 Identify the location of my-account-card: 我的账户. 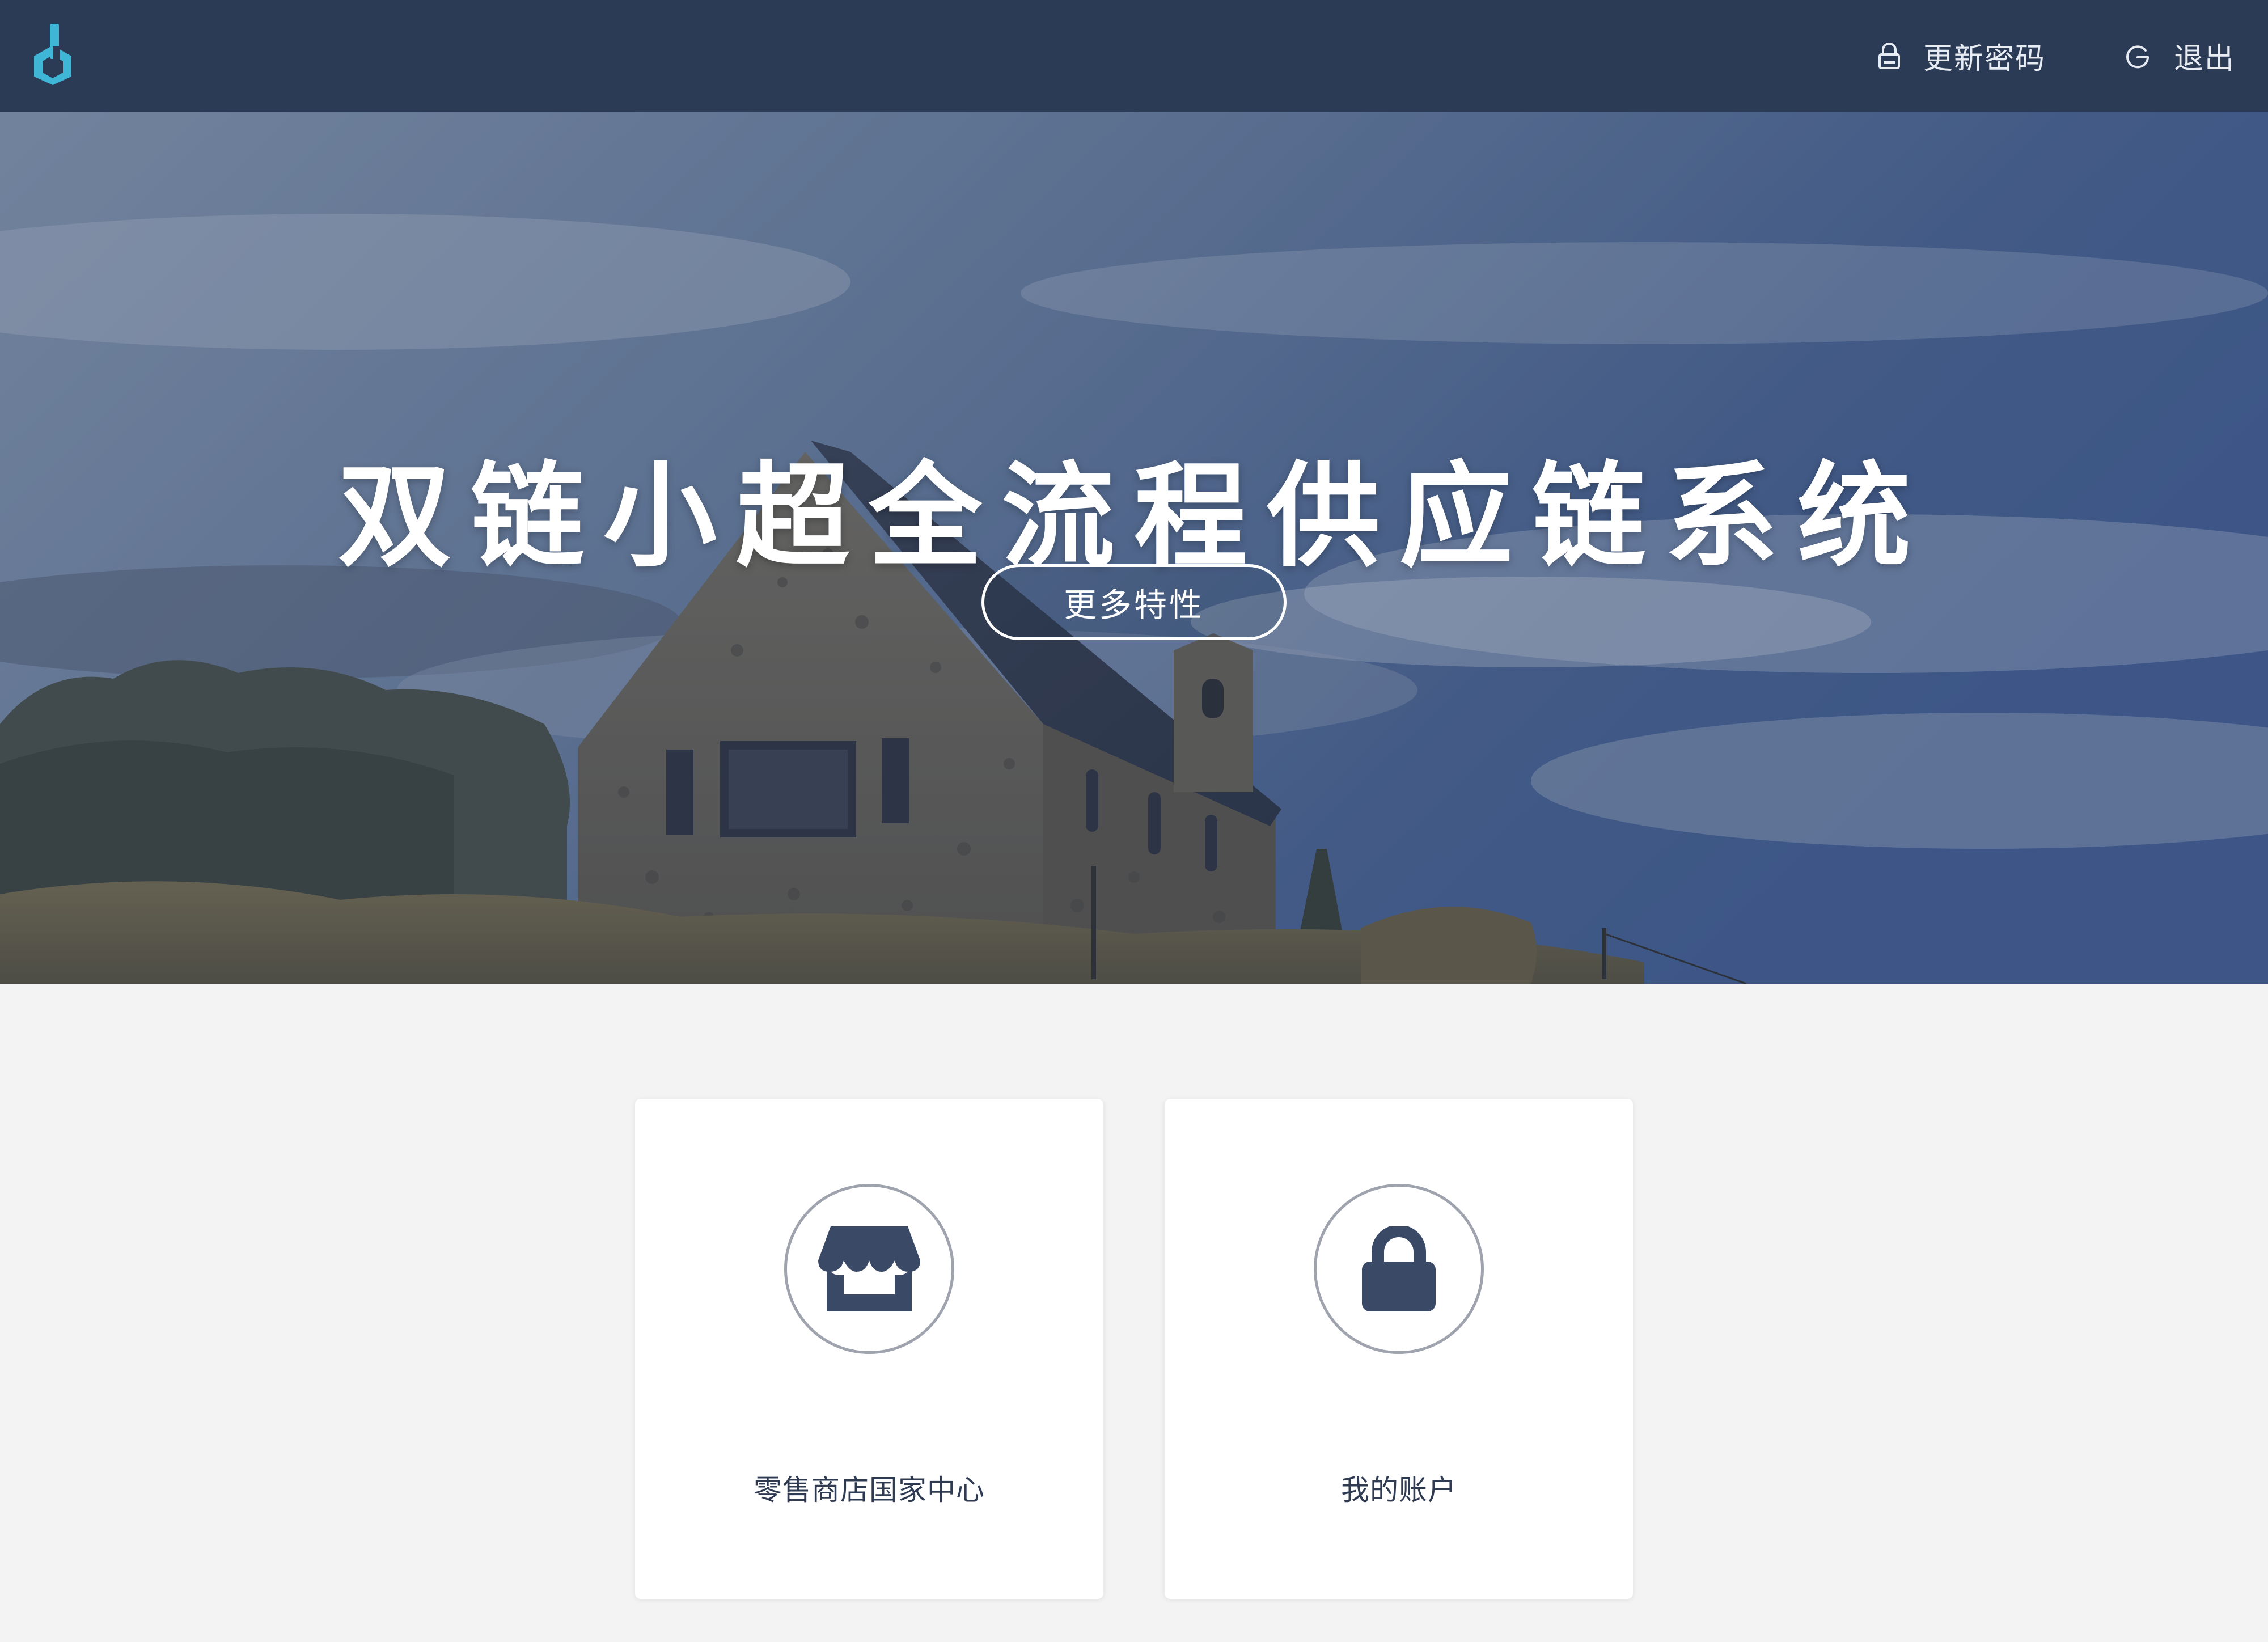
(1399, 1349).